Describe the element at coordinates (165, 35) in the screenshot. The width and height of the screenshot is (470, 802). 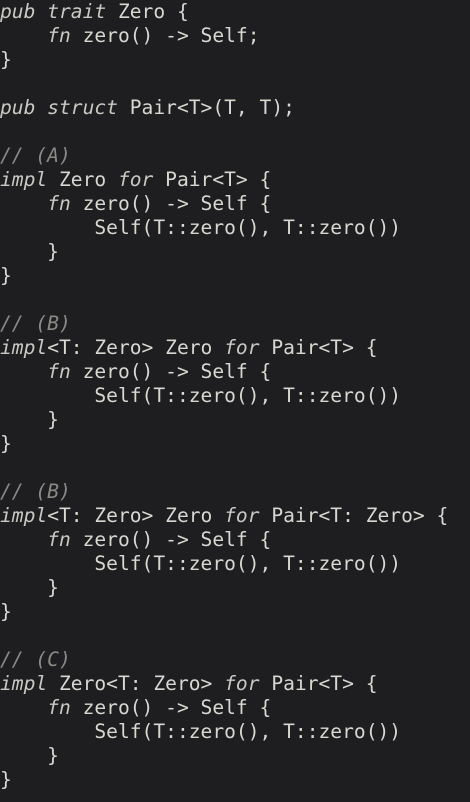
I see `code-text: zero() -> Self;` at that location.